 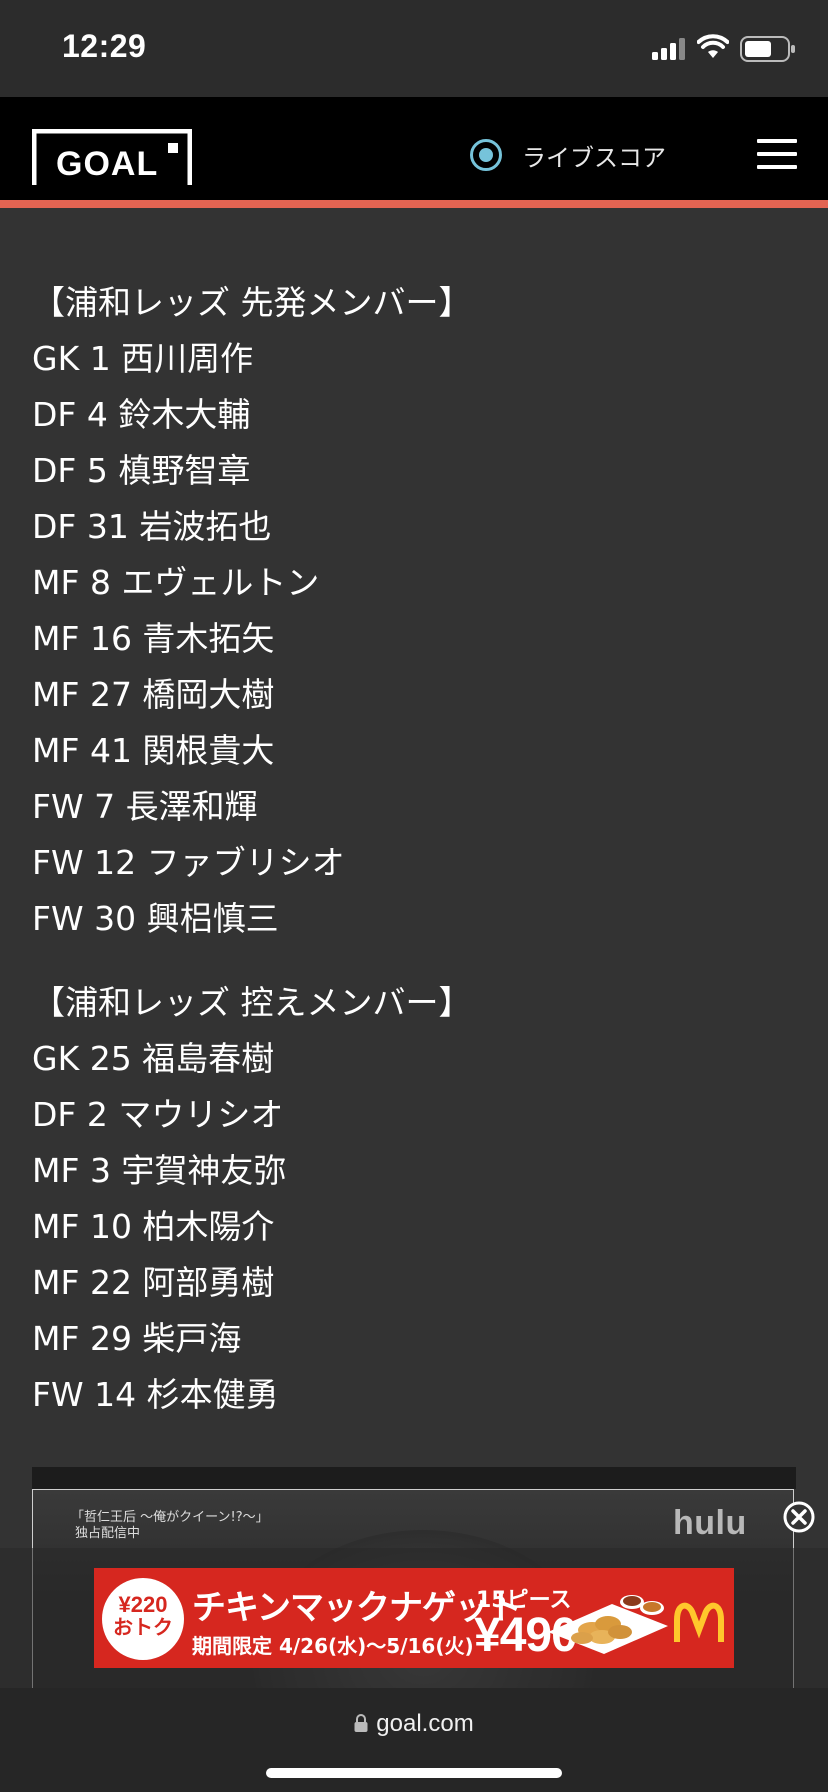 I want to click on player-line: MF 29 柴戸海, so click(x=137, y=1338).